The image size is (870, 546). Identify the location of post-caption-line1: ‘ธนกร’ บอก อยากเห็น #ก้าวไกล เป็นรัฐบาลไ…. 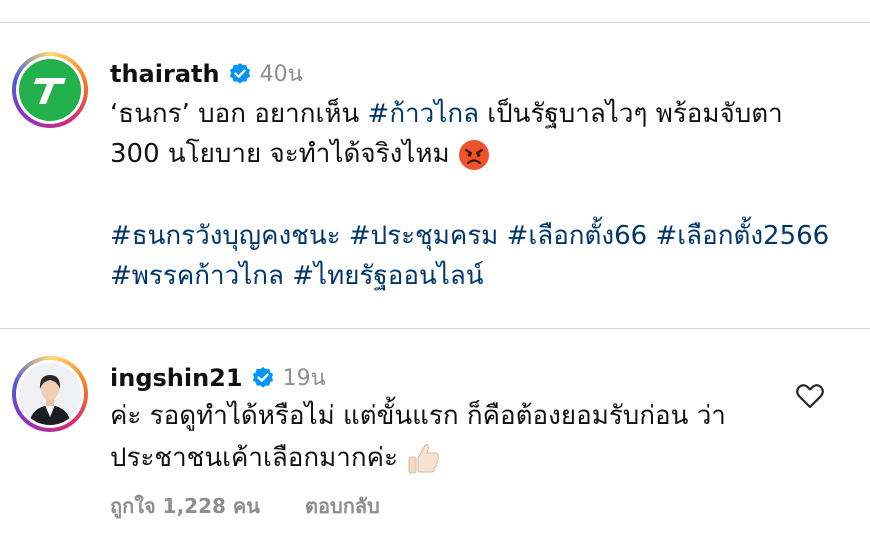
(446, 114).